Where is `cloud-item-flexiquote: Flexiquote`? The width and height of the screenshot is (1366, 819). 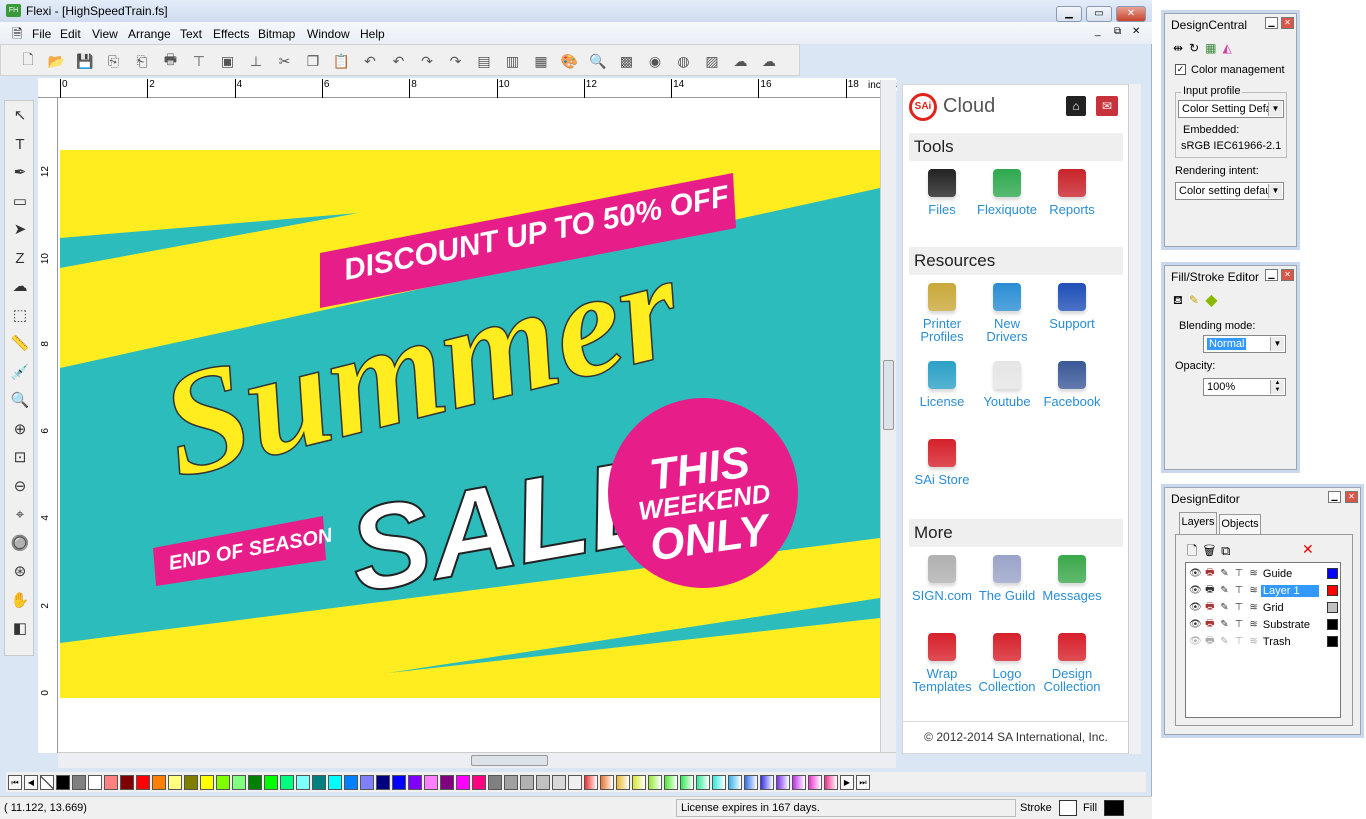
cloud-item-flexiquote: Flexiquote is located at coordinates (1007, 192).